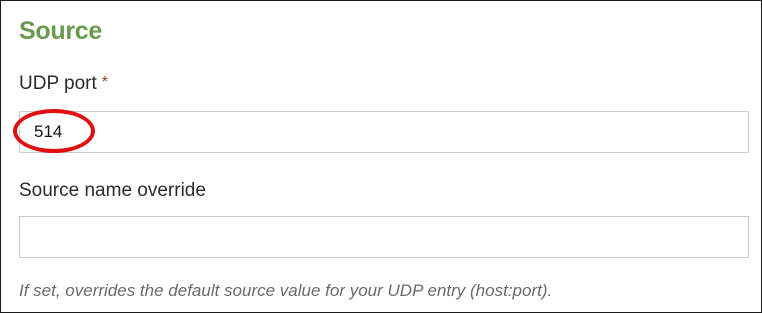 The height and width of the screenshot is (313, 762). I want to click on udp-port-input, so click(384, 132).